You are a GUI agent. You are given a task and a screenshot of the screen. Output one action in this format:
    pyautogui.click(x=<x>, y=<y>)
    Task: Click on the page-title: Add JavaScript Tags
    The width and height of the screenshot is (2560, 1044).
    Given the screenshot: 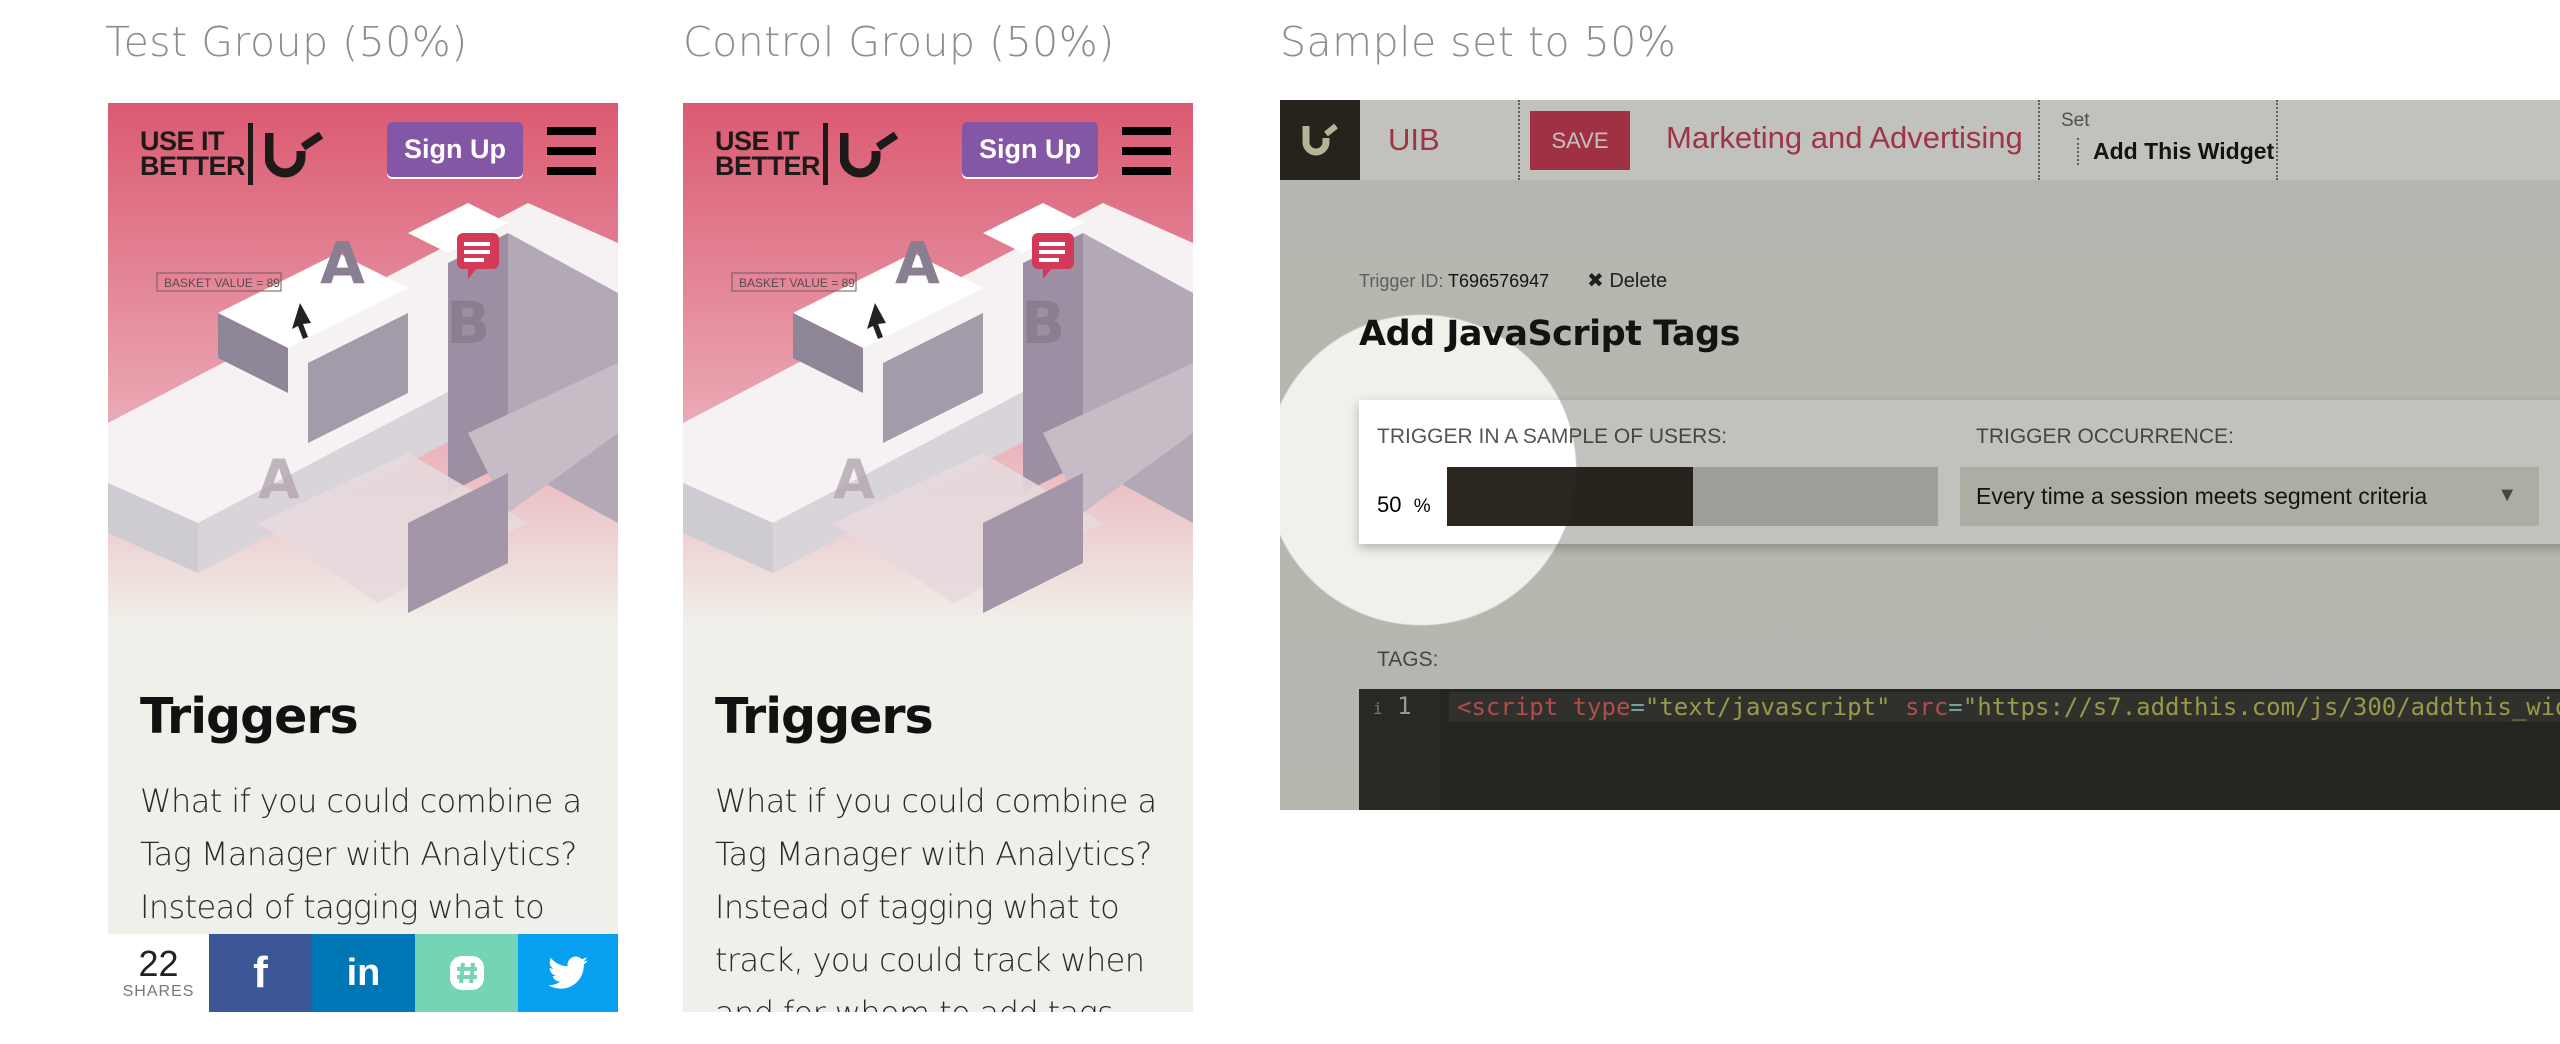 What is the action you would take?
    pyautogui.click(x=1550, y=334)
    